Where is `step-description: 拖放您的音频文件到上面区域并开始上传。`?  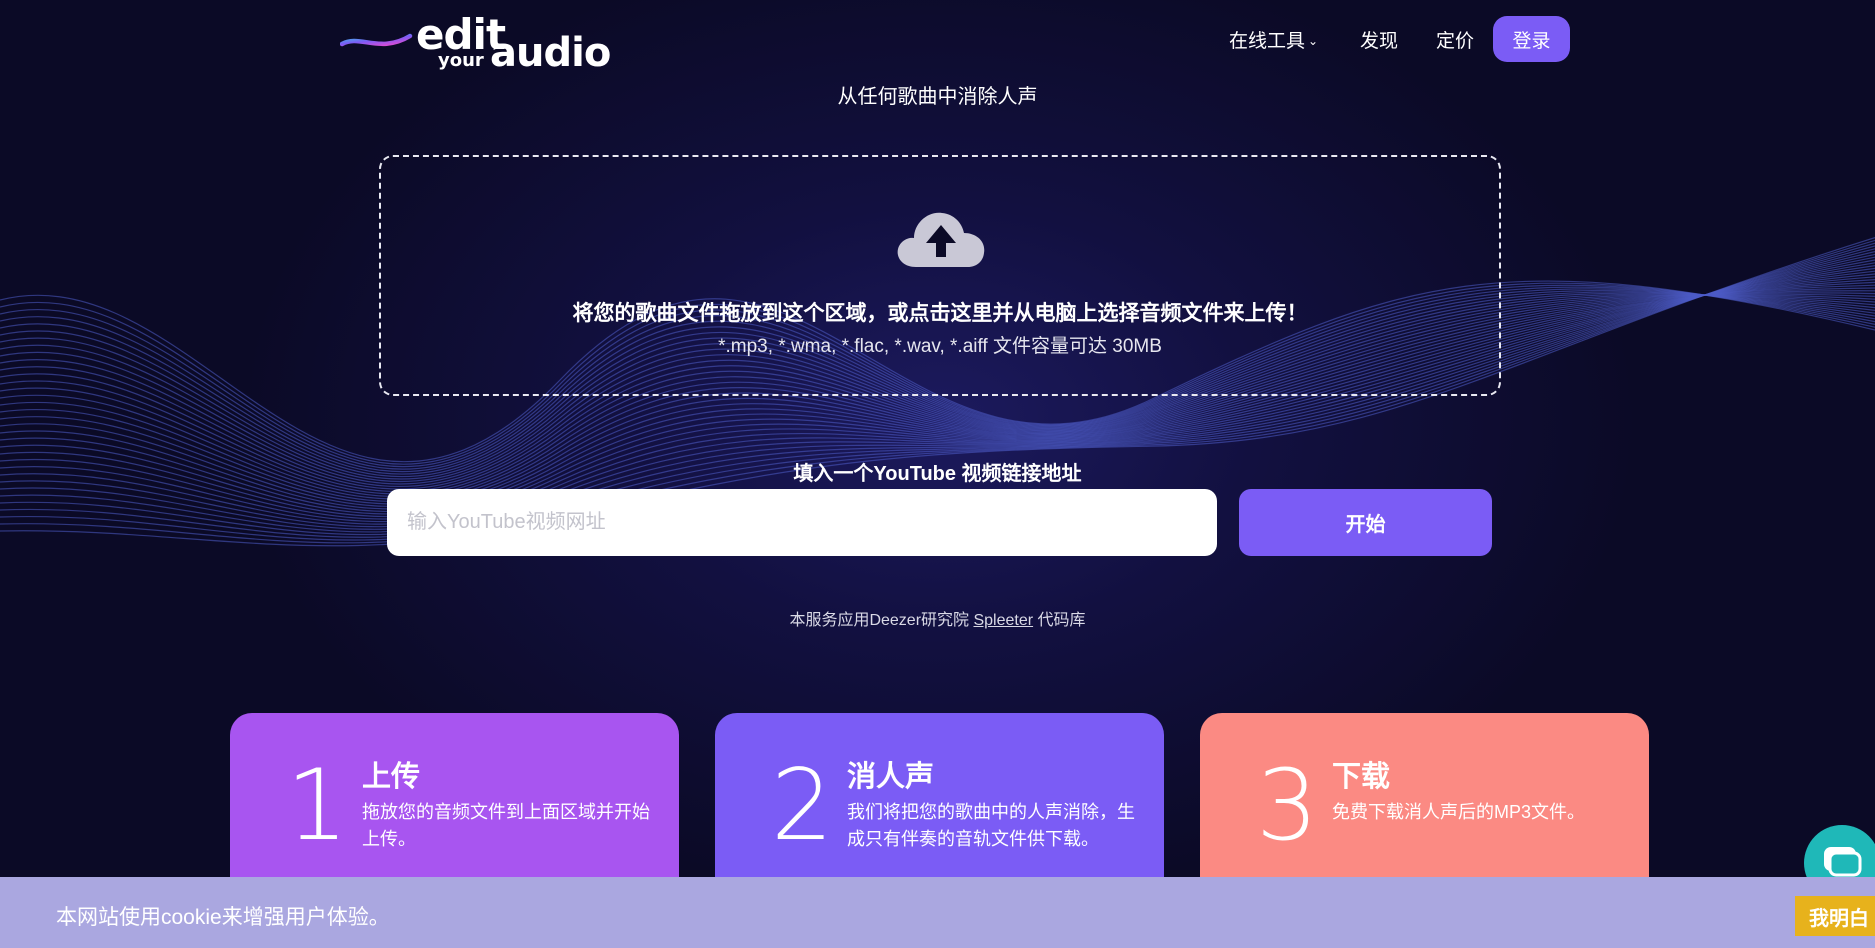
step-description: 拖放您的音频文件到上面区域并开始上传。 is located at coordinates (506, 825).